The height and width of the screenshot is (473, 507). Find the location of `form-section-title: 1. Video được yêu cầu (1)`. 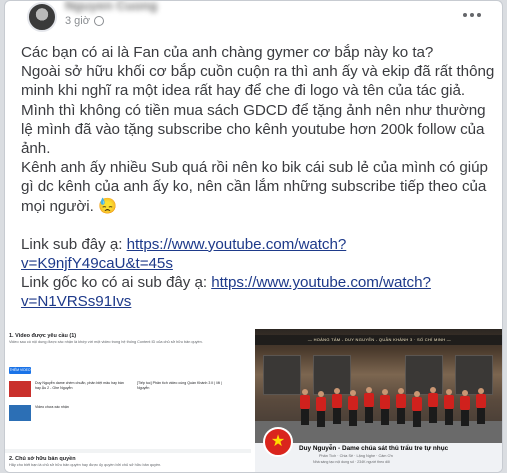

form-section-title: 1. Video được yêu cầu (1) is located at coordinates (43, 336).